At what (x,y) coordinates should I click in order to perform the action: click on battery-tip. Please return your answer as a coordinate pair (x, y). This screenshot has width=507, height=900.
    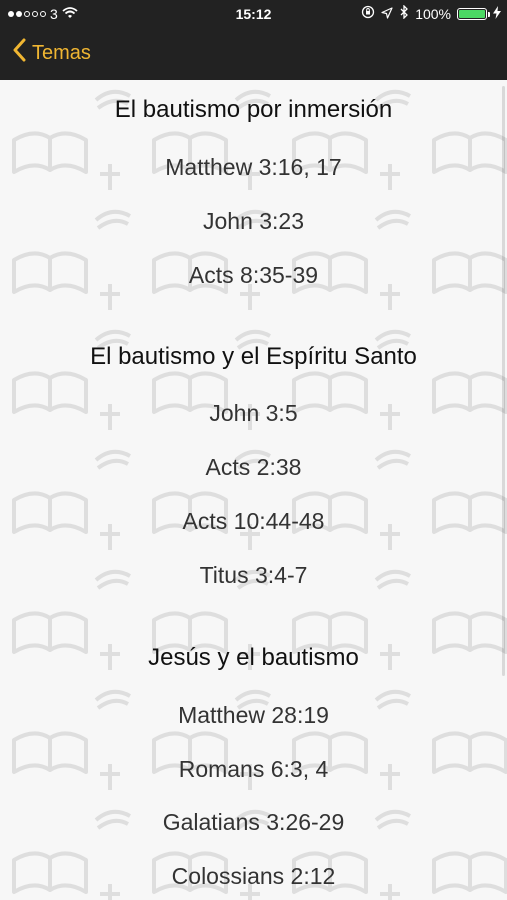
    Looking at the image, I should click on (489, 14).